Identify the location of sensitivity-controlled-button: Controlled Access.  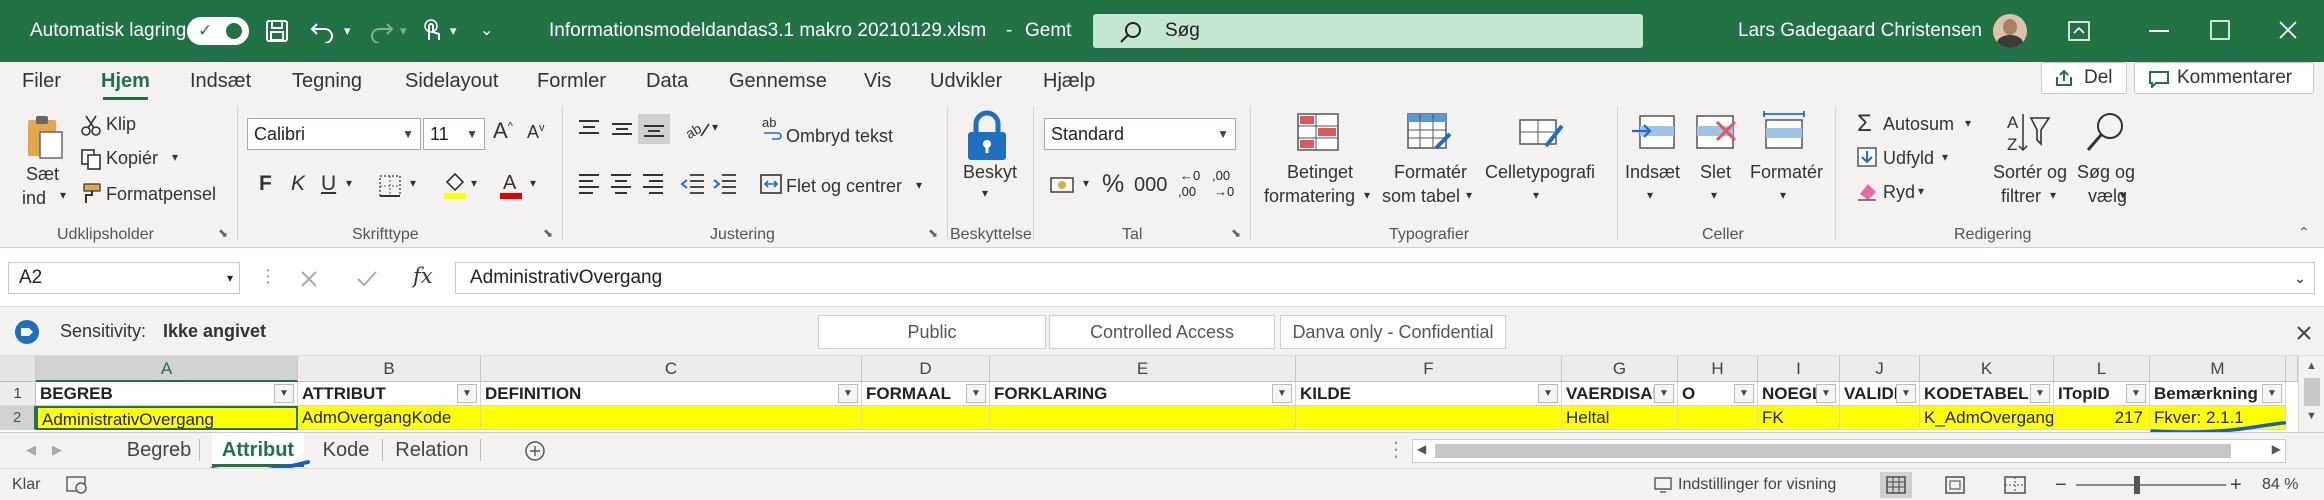
(1162, 332).